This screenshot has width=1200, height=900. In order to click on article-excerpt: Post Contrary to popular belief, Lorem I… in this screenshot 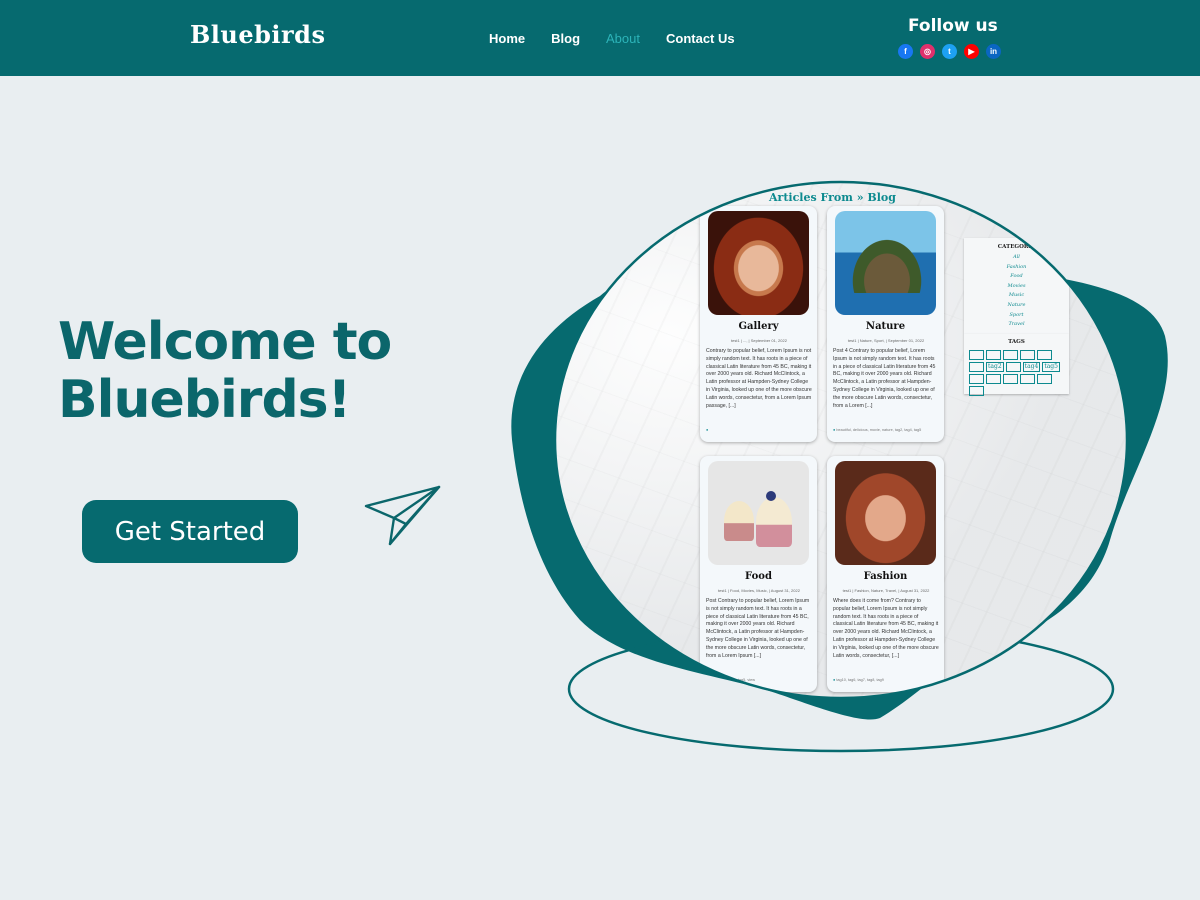, I will do `click(758, 628)`.